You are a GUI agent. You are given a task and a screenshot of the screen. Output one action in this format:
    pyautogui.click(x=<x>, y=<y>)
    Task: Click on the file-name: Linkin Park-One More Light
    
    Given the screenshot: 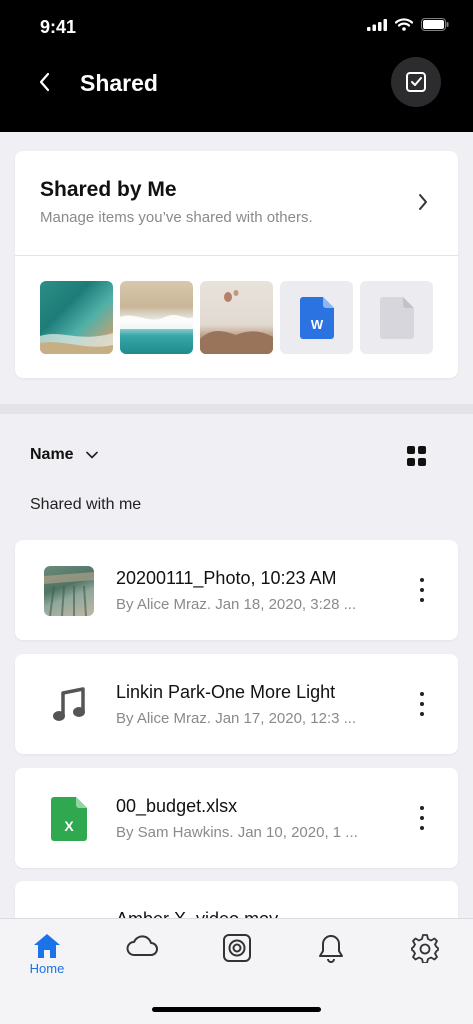 What is the action you would take?
    pyautogui.click(x=226, y=692)
    